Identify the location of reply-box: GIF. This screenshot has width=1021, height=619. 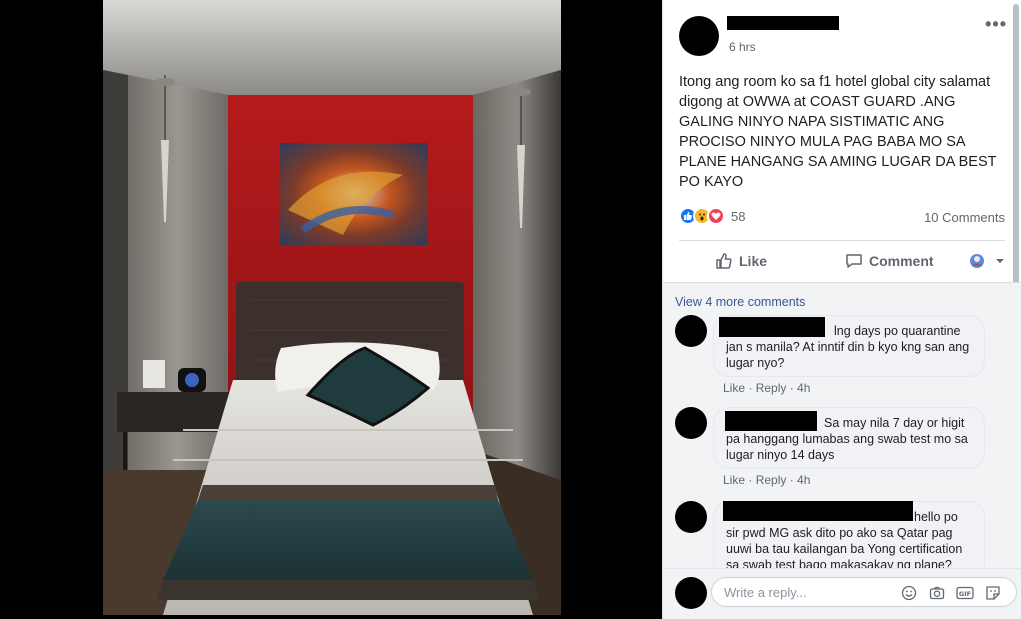
(864, 592).